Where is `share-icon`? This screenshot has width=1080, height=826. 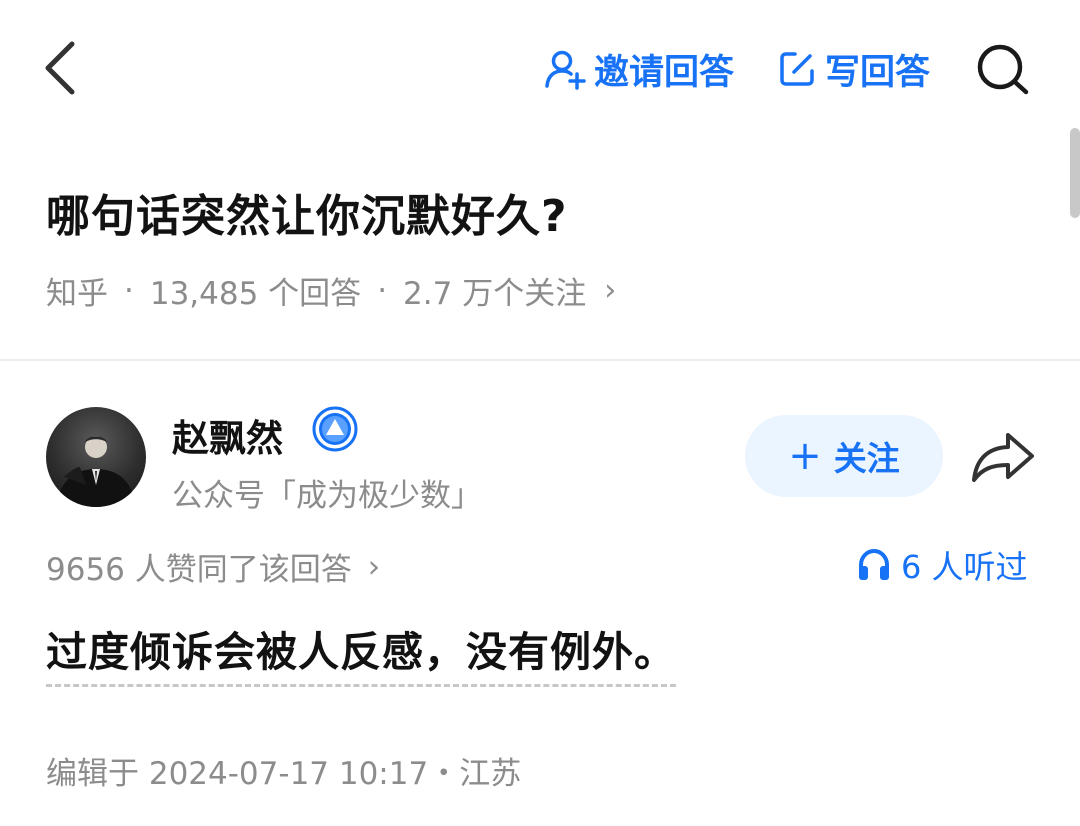
share-icon is located at coordinates (1003, 457).